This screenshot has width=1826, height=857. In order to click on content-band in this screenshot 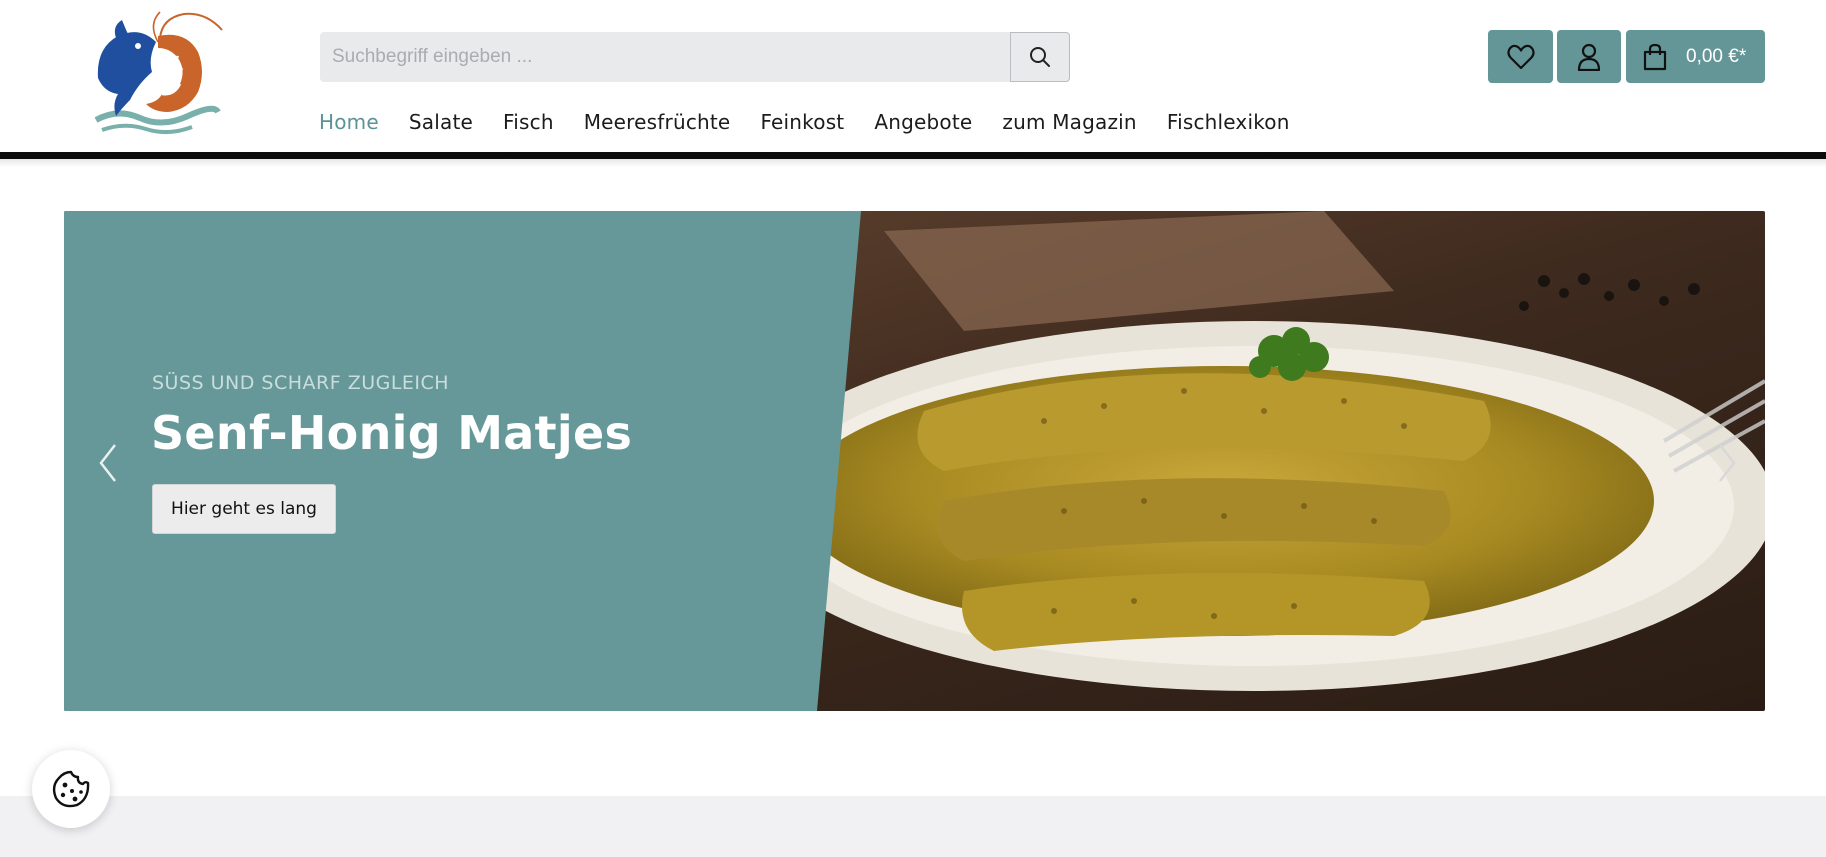, I will do `click(913, 826)`.